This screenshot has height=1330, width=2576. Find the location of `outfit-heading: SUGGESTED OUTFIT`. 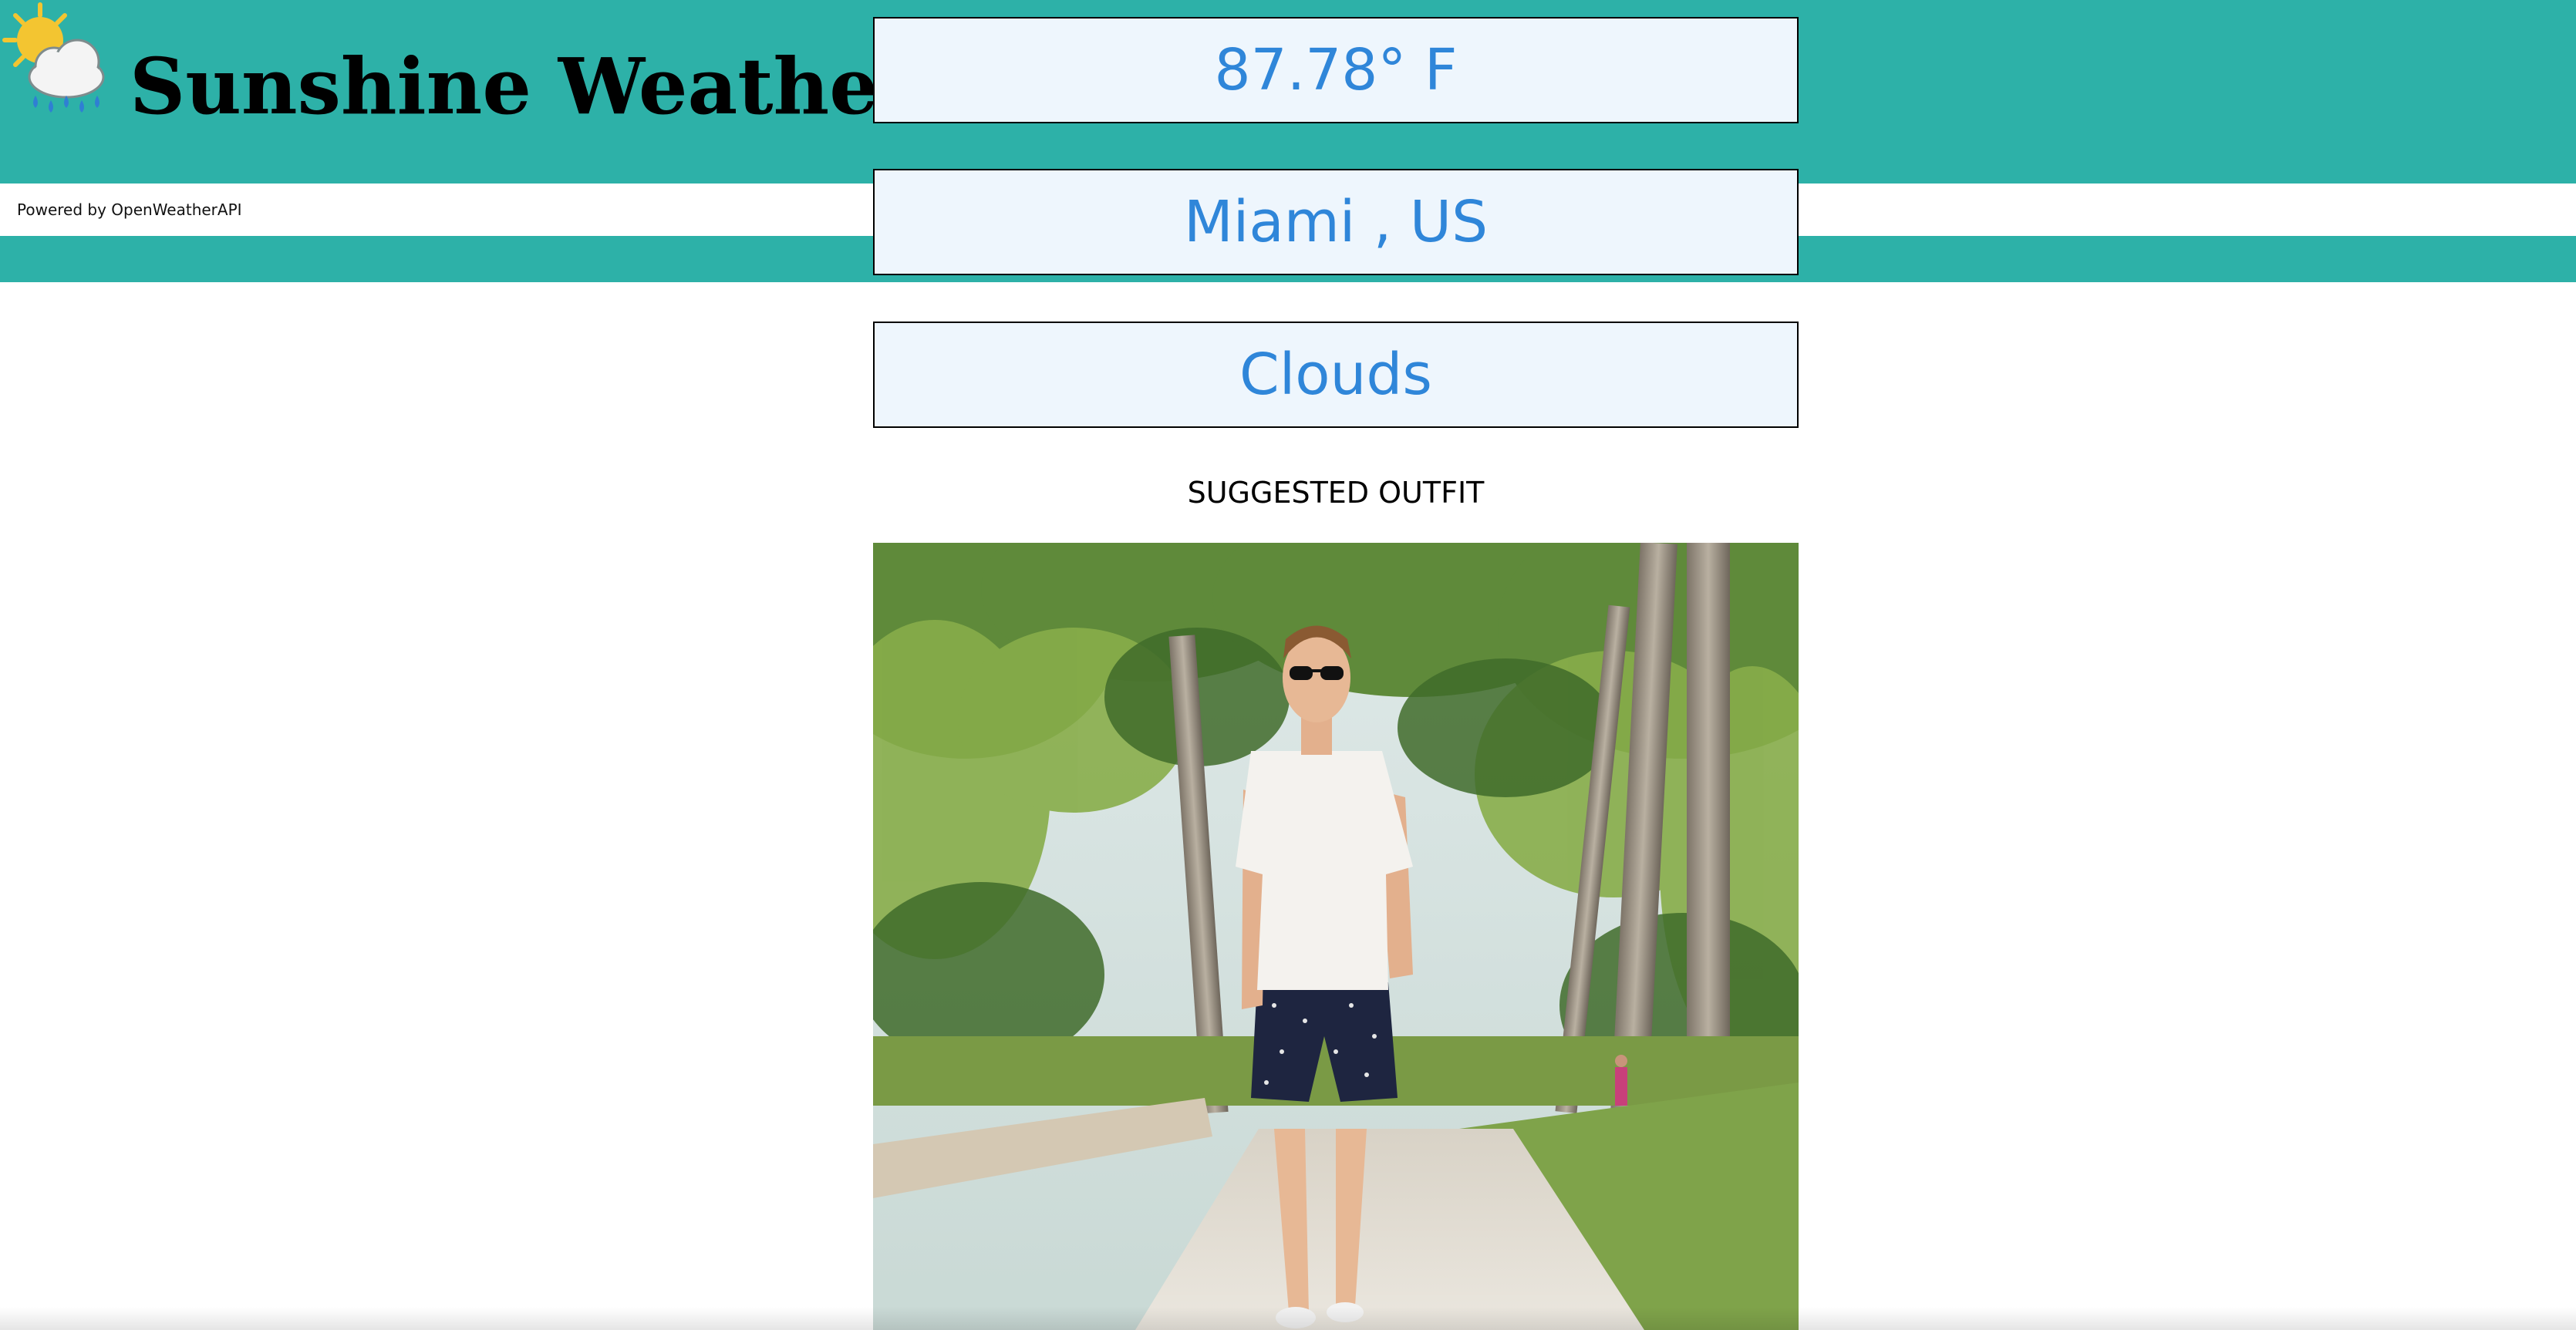

outfit-heading: SUGGESTED OUTFIT is located at coordinates (1336, 493).